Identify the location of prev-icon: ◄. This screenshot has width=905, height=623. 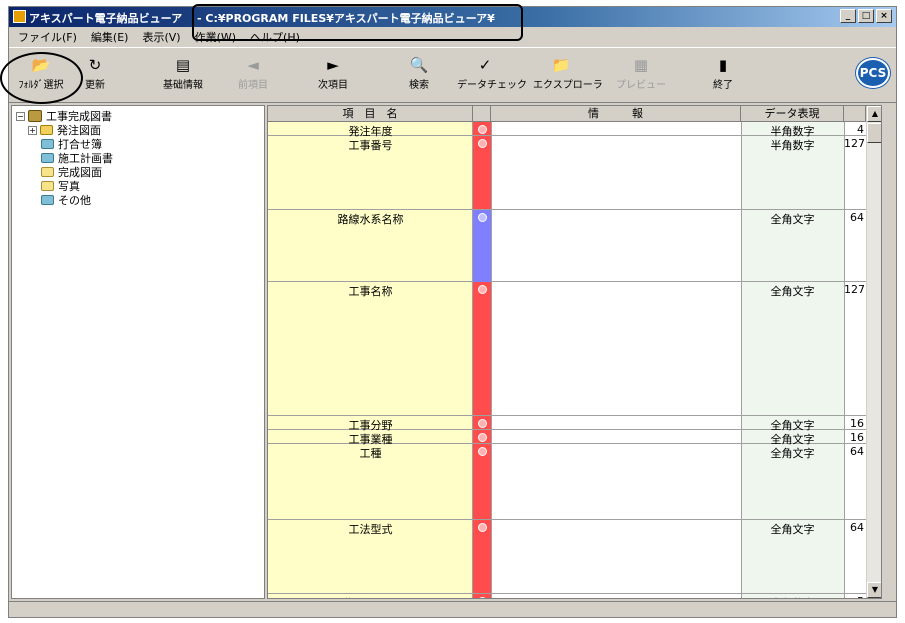
(253, 65).